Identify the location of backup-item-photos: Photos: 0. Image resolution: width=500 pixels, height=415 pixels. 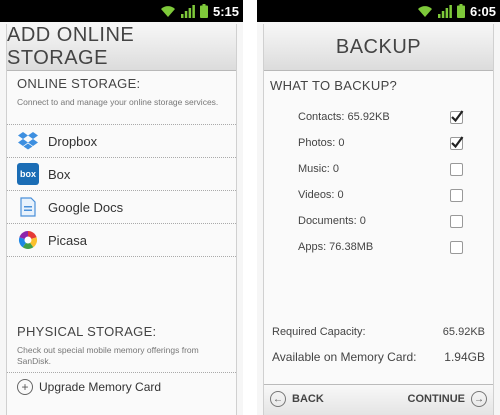
(378, 145).